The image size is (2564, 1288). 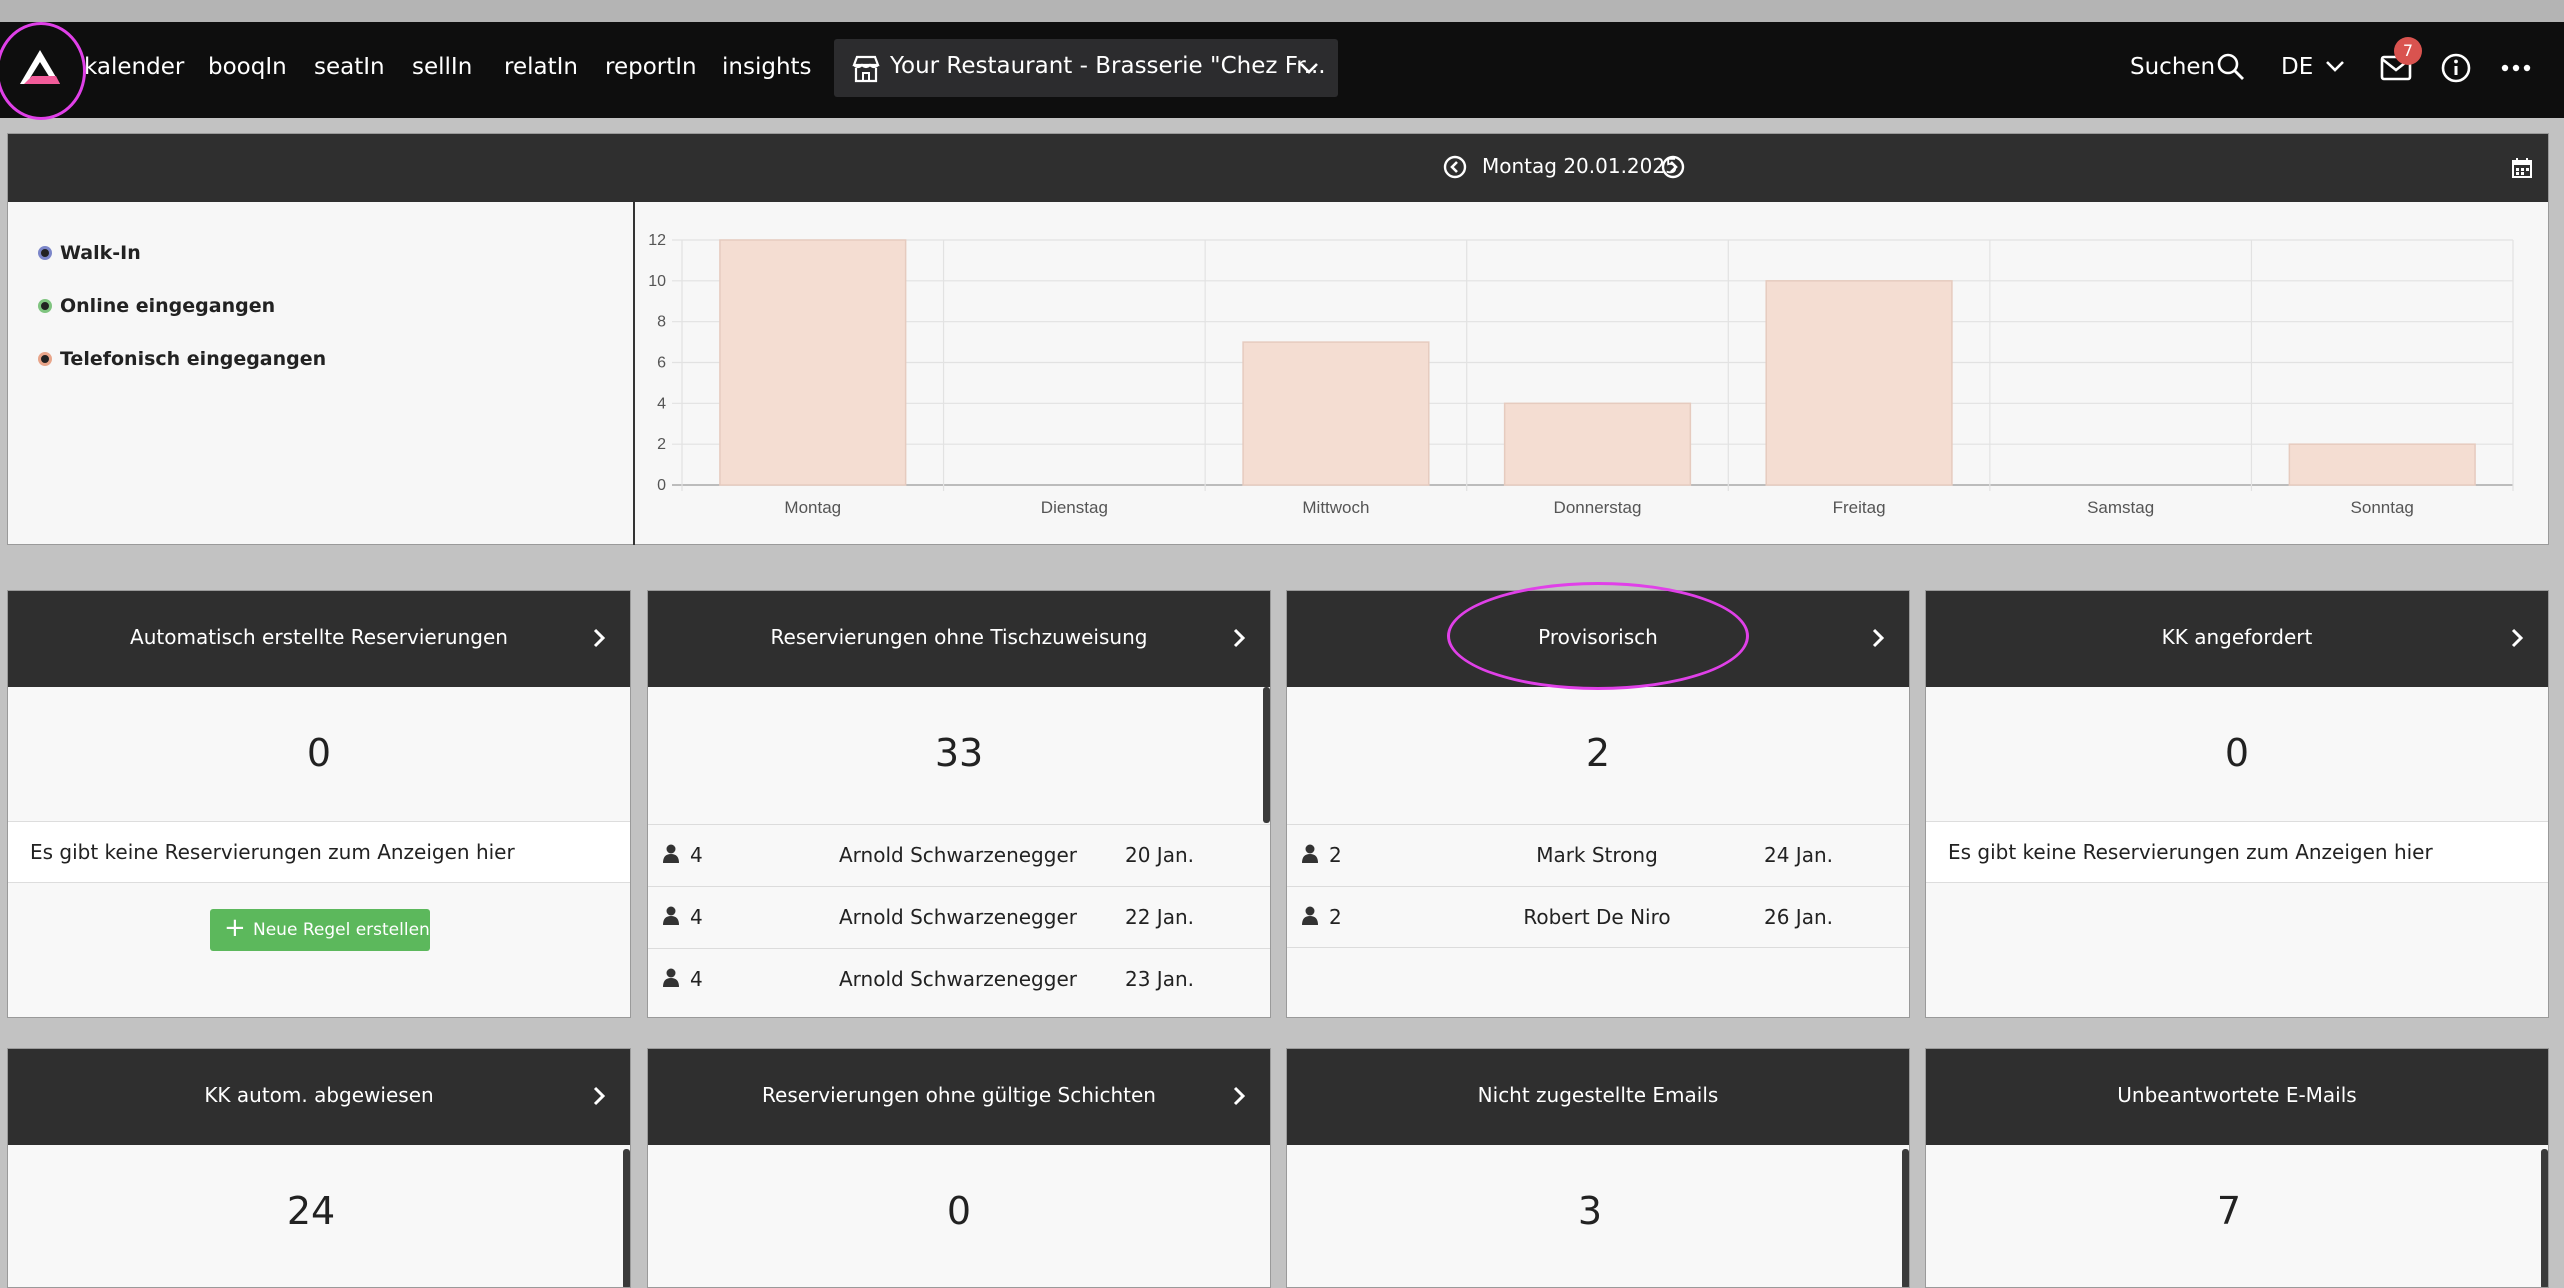 What do you see at coordinates (2516, 68) in the screenshot?
I see `more-menu-icon` at bounding box center [2516, 68].